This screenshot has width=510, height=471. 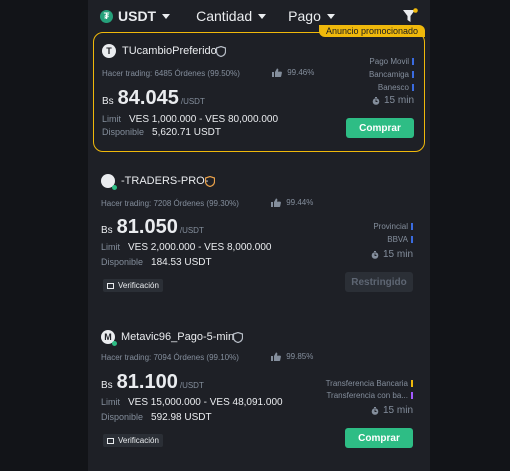 I want to click on merchant-name: TUcambioPreferido, so click(x=169, y=51).